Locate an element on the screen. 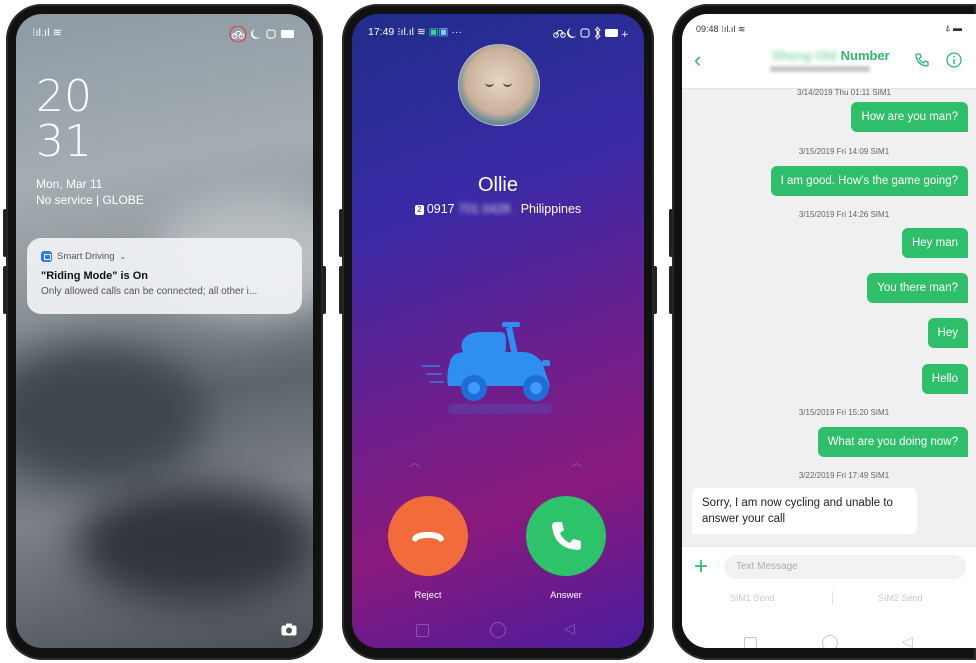 The width and height of the screenshot is (976, 663). caller-location: Philippines is located at coordinates (551, 209).